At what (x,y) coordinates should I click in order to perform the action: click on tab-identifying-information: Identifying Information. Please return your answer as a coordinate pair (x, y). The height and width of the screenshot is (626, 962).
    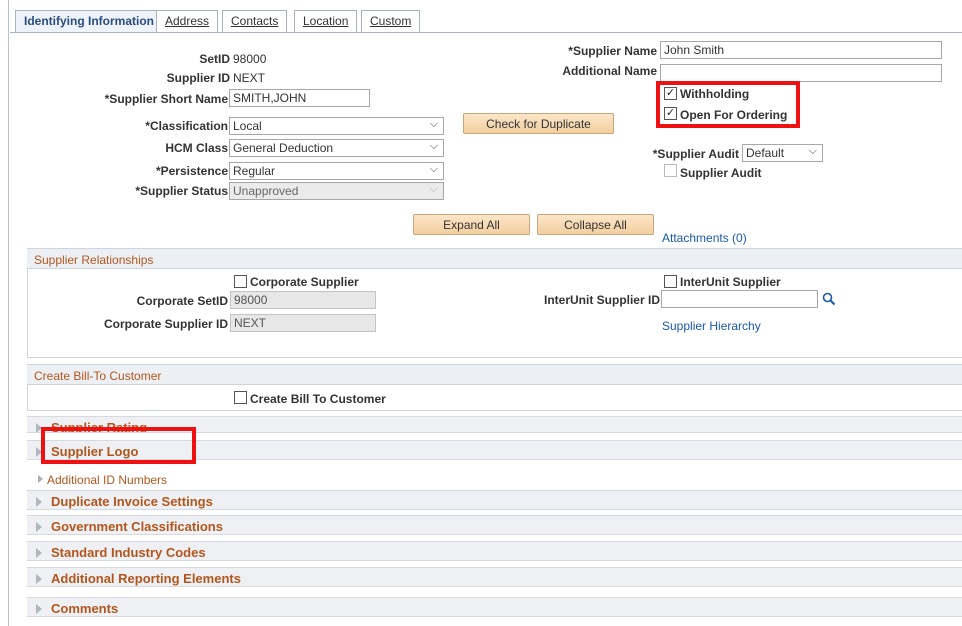
    Looking at the image, I should click on (89, 21).